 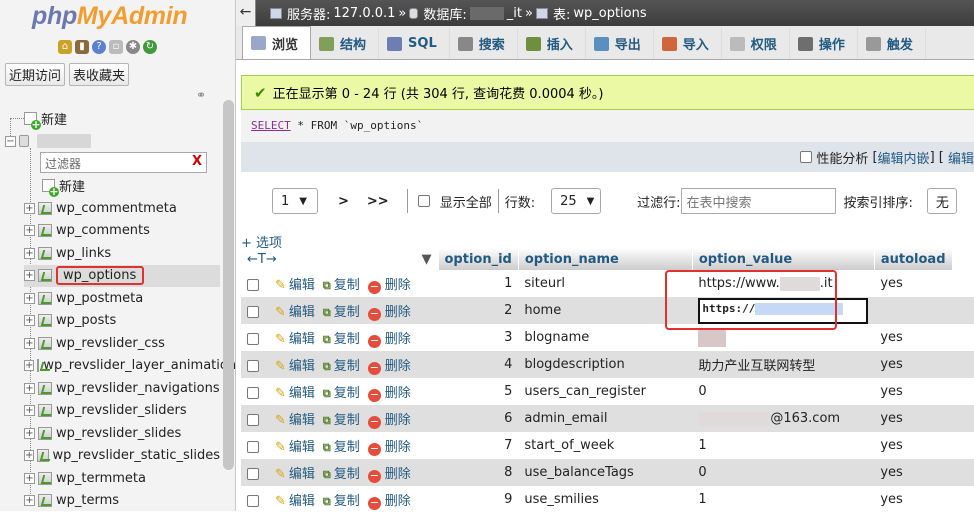 I want to click on cell-option-value: https://, so click(x=783, y=310).